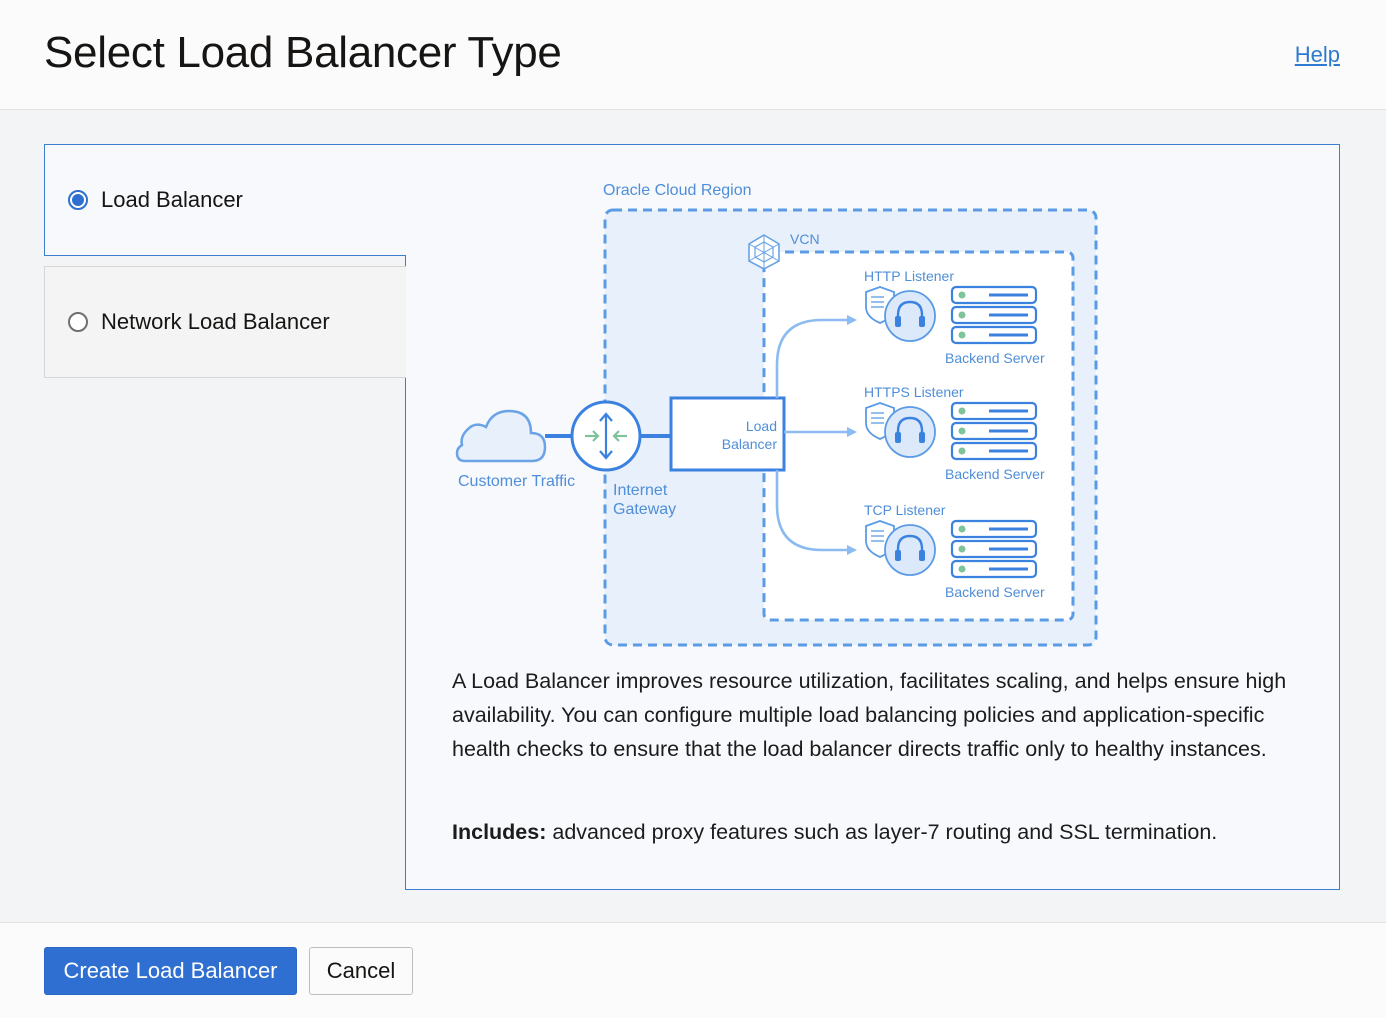 This screenshot has height=1018, width=1386. Describe the element at coordinates (750, 444) in the screenshot. I see `lb-label-line2: Balancer` at that location.